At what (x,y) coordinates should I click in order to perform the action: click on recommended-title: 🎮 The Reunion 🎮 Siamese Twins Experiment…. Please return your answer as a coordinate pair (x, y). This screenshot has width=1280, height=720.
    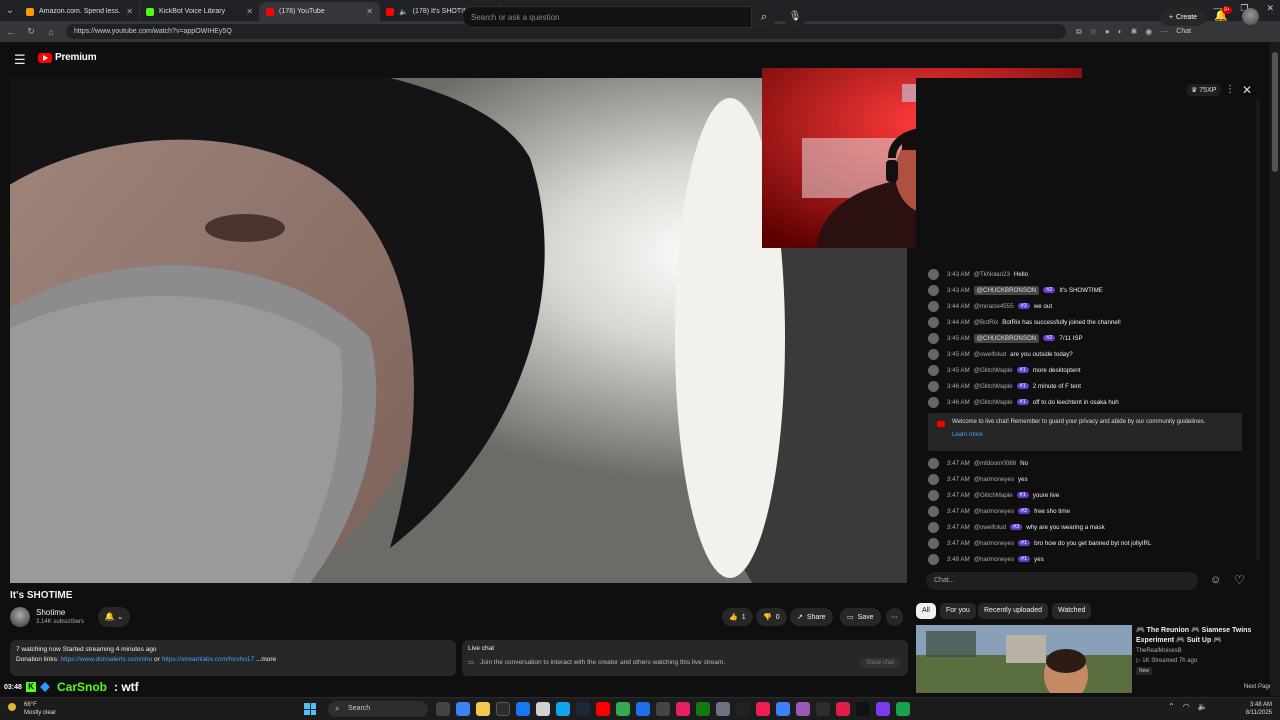
    Looking at the image, I should click on (1200, 636).